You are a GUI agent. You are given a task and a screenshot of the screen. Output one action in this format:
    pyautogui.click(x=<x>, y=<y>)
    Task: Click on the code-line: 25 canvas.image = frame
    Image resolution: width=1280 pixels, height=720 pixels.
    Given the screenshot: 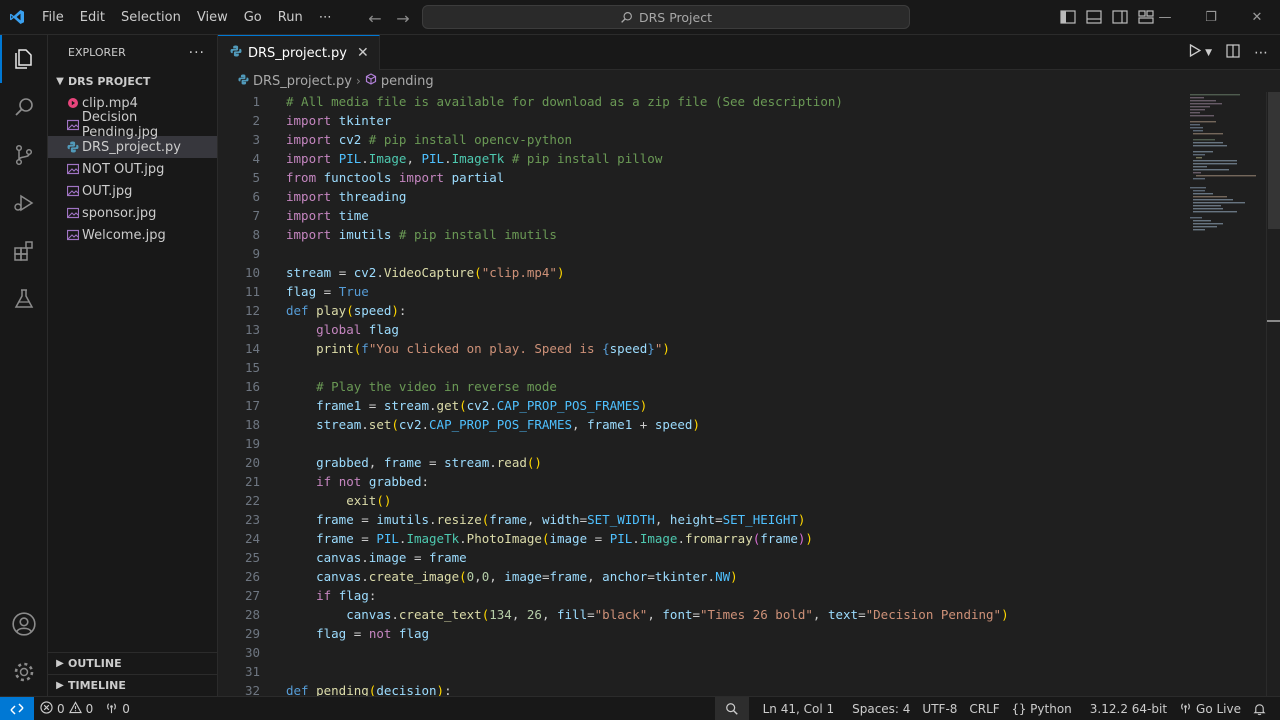 What is the action you would take?
    pyautogui.click(x=698, y=557)
    